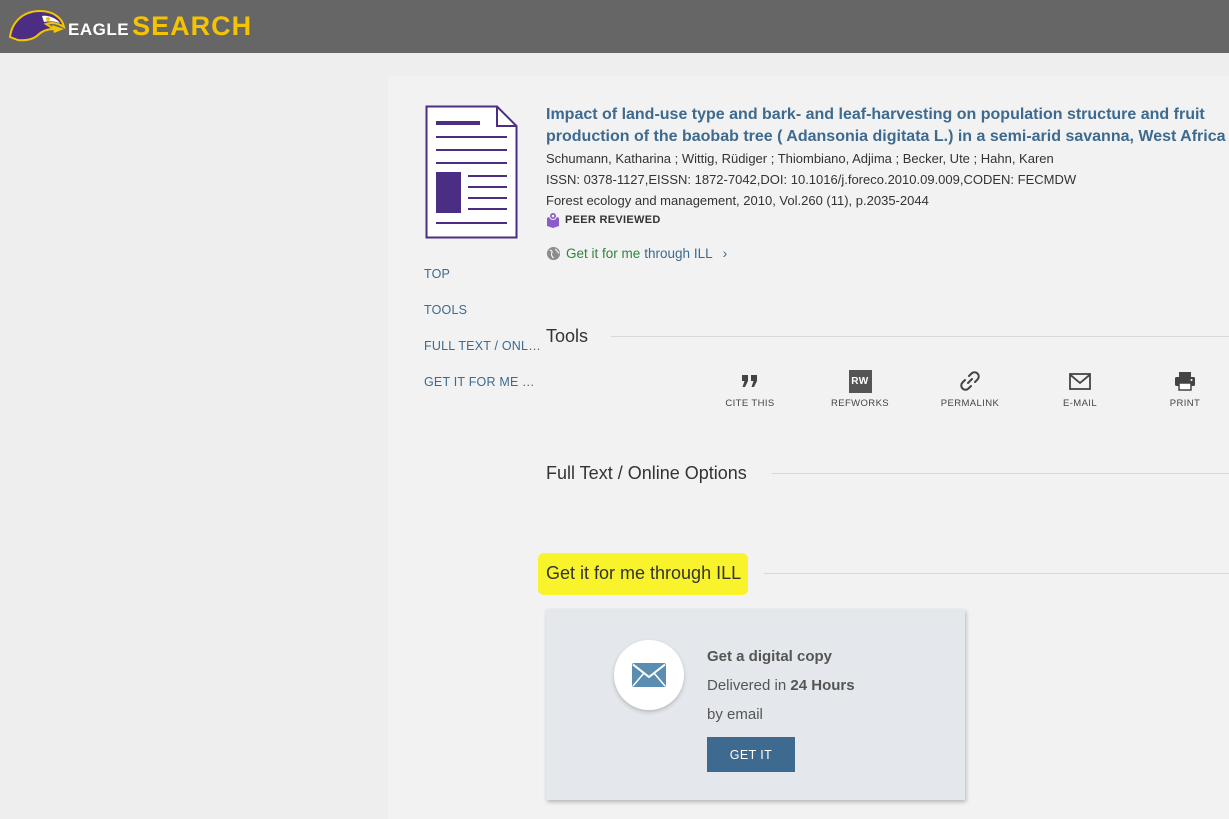  What do you see at coordinates (860, 381) in the screenshot?
I see `refworks-icon: RW` at bounding box center [860, 381].